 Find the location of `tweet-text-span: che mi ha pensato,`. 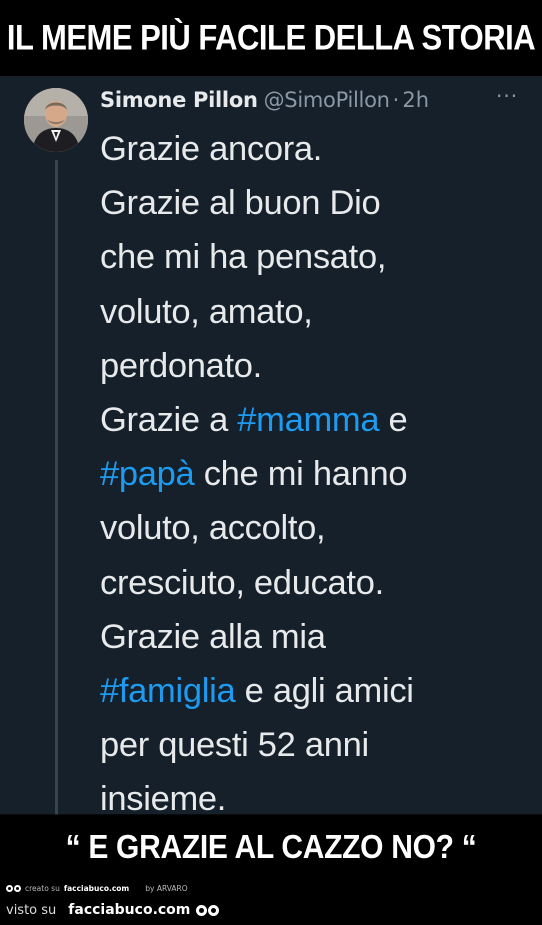

tweet-text-span: che mi ha pensato, is located at coordinates (243, 257).